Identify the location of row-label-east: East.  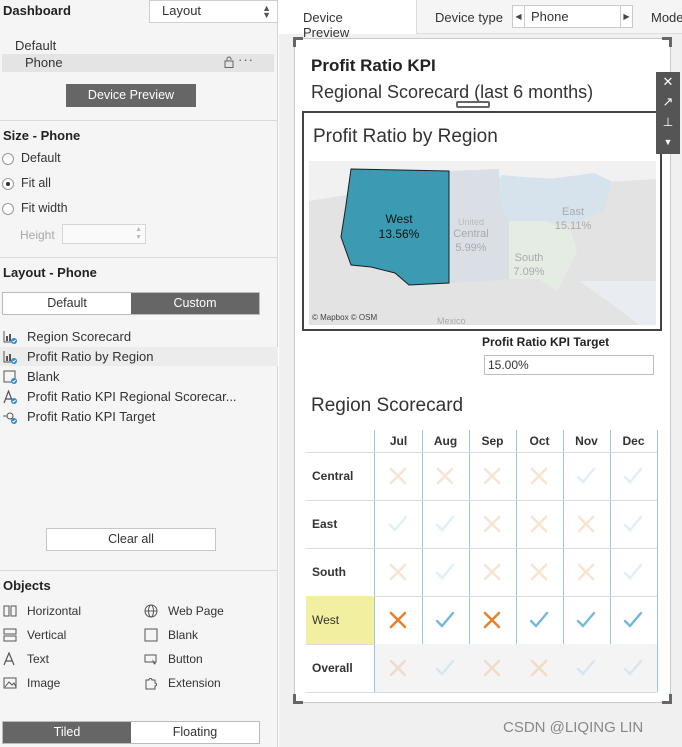
(340, 524).